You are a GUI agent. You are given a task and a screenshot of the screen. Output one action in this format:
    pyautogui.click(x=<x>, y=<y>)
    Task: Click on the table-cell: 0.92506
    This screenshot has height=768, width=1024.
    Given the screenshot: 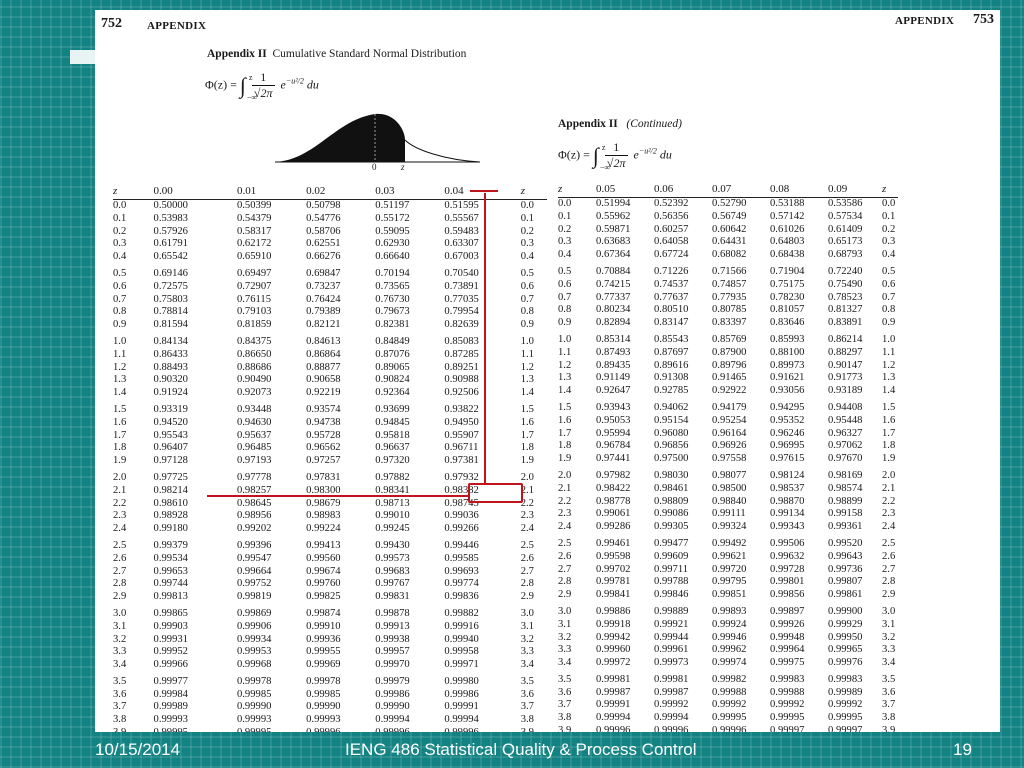 What is the action you would take?
    pyautogui.click(x=461, y=393)
    